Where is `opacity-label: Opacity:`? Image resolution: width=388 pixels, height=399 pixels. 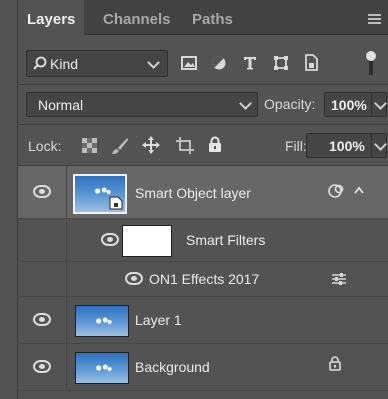
opacity-label: Opacity: is located at coordinates (290, 104).